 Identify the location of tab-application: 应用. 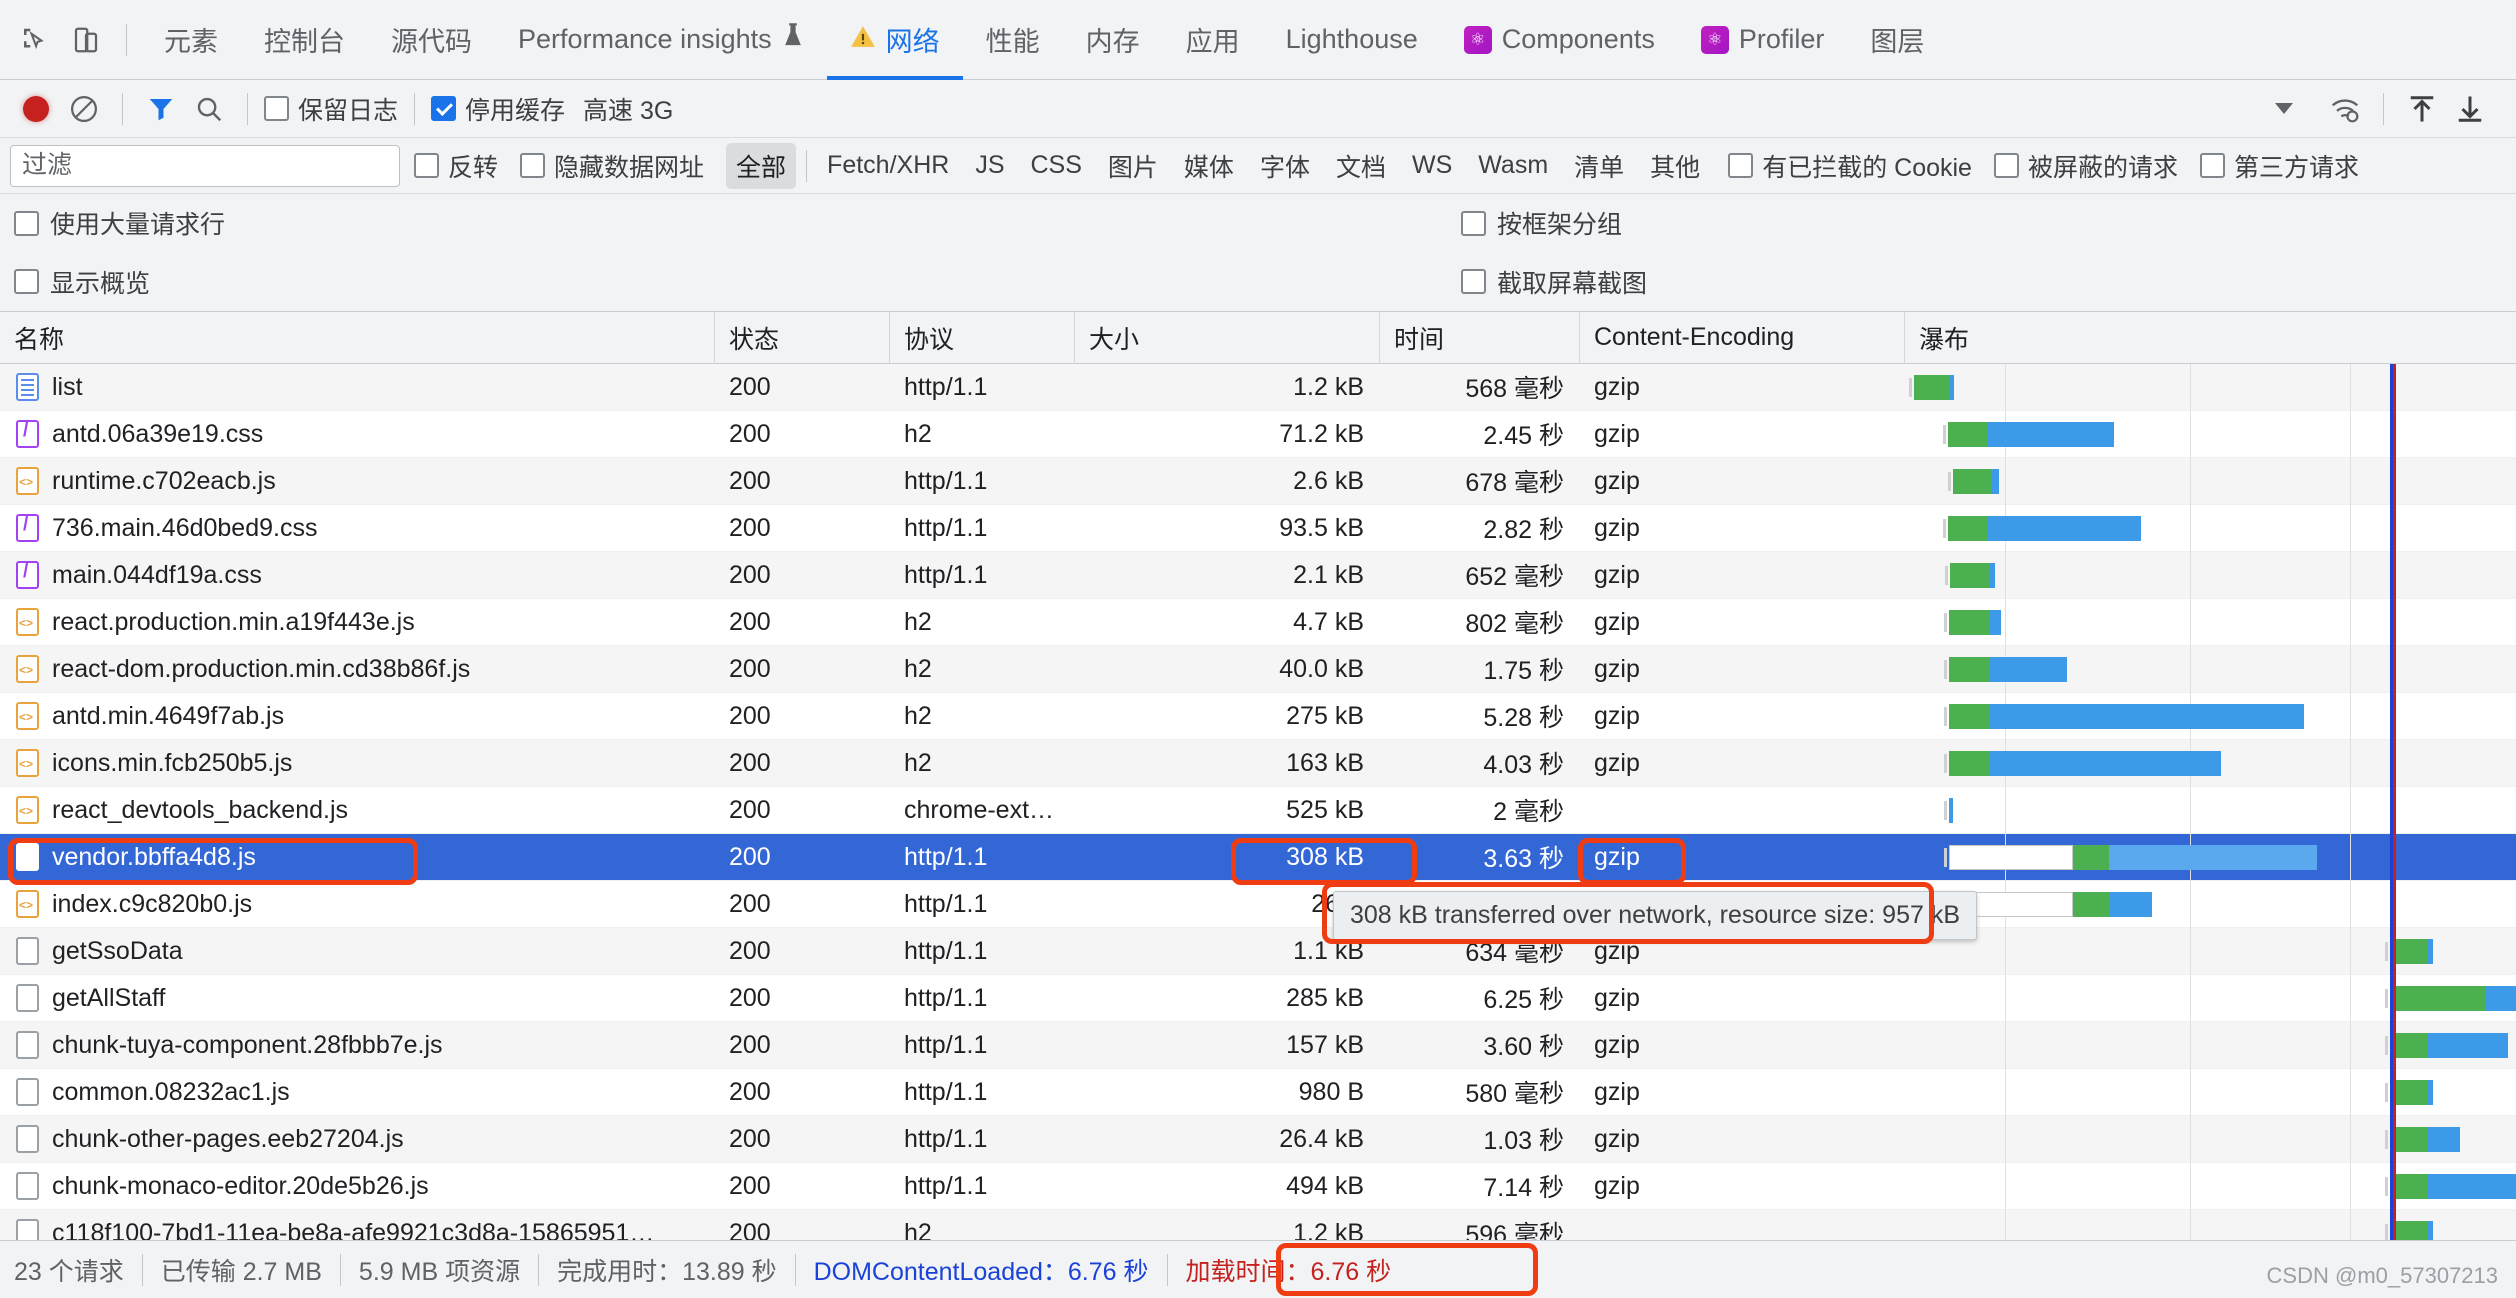
(1213, 40).